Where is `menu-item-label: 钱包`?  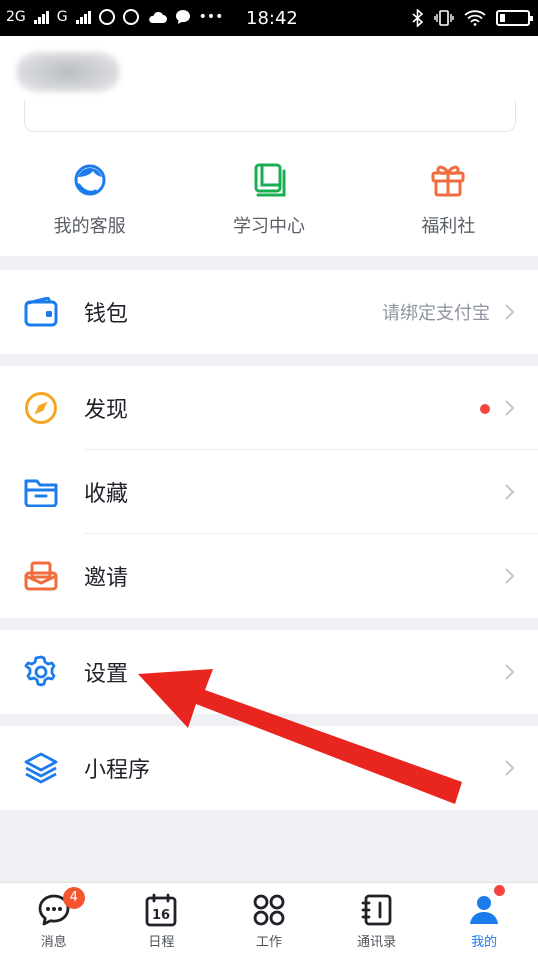
menu-item-label: 钱包 is located at coordinates (106, 314).